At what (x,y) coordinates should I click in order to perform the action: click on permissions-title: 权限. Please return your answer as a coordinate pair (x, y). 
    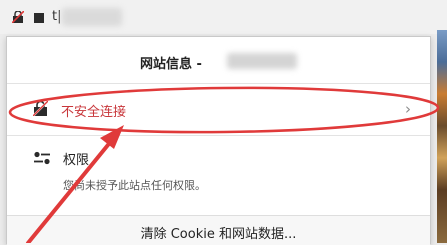
    Looking at the image, I should click on (76, 160).